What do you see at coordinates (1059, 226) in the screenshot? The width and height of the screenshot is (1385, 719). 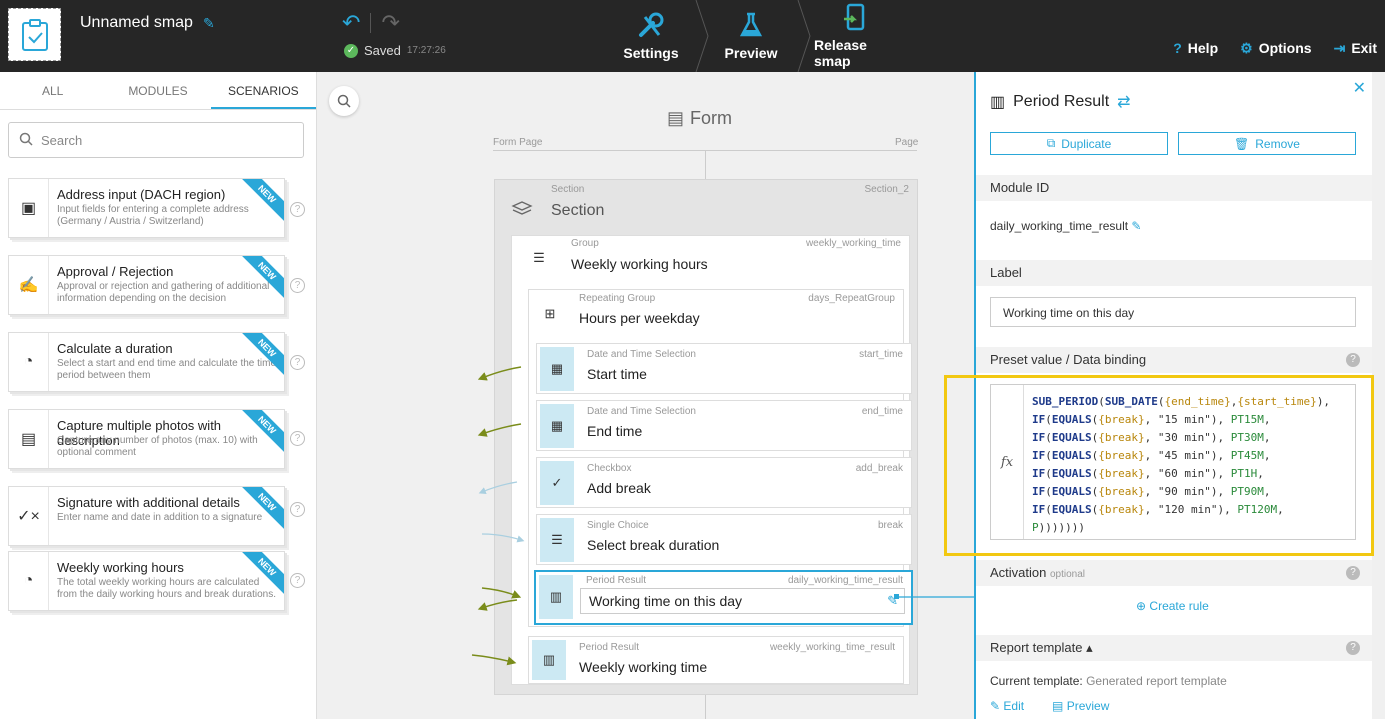 I see `module-id-text: daily_working_time_result` at bounding box center [1059, 226].